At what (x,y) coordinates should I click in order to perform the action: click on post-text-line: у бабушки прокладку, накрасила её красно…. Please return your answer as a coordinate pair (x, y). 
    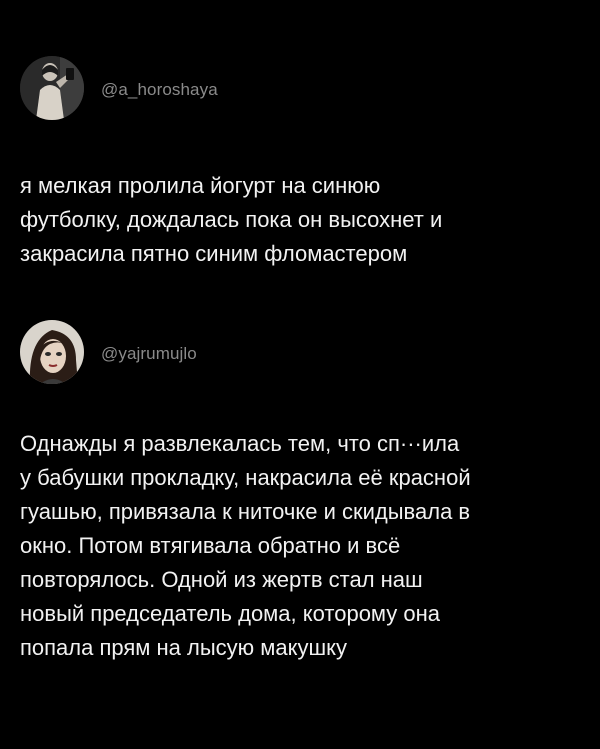
    Looking at the image, I should click on (245, 477).